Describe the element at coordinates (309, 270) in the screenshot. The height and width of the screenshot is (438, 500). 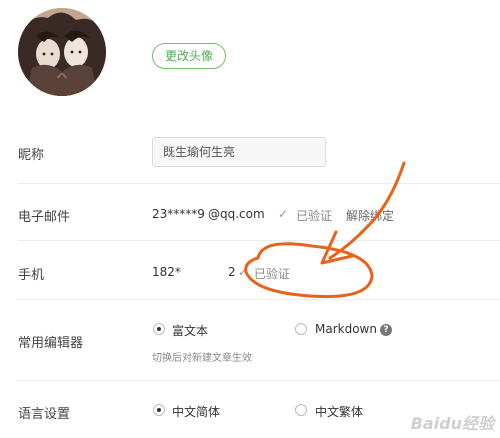
I see `annotation-circle` at that location.